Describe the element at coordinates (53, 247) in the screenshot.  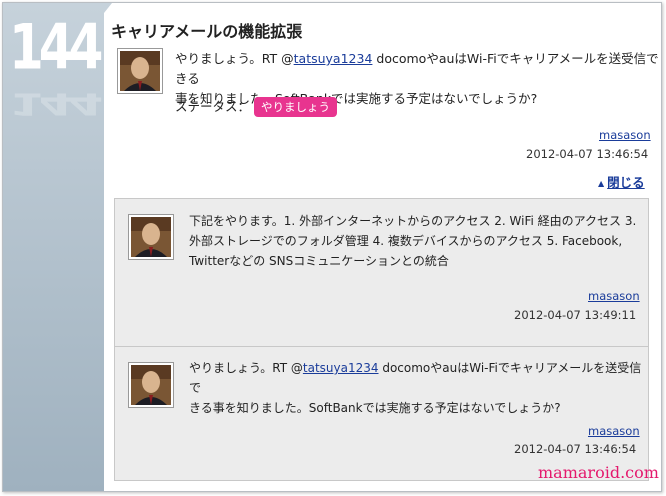
I see `number-rail: 144 144` at that location.